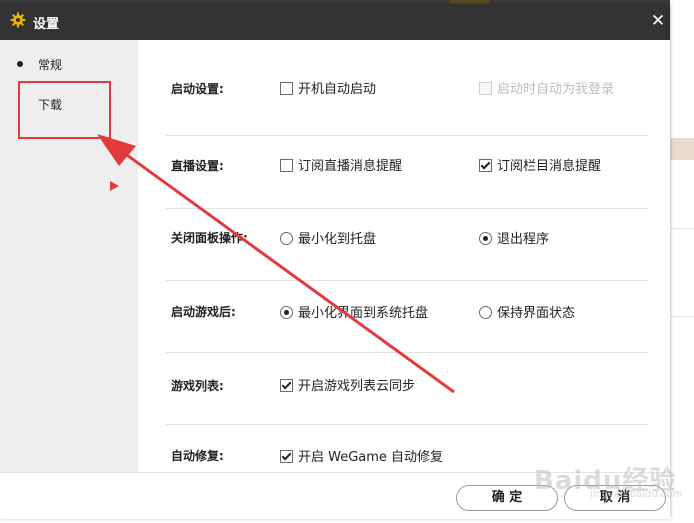 The image size is (694, 523). I want to click on selected-dot-icon, so click(20, 64).